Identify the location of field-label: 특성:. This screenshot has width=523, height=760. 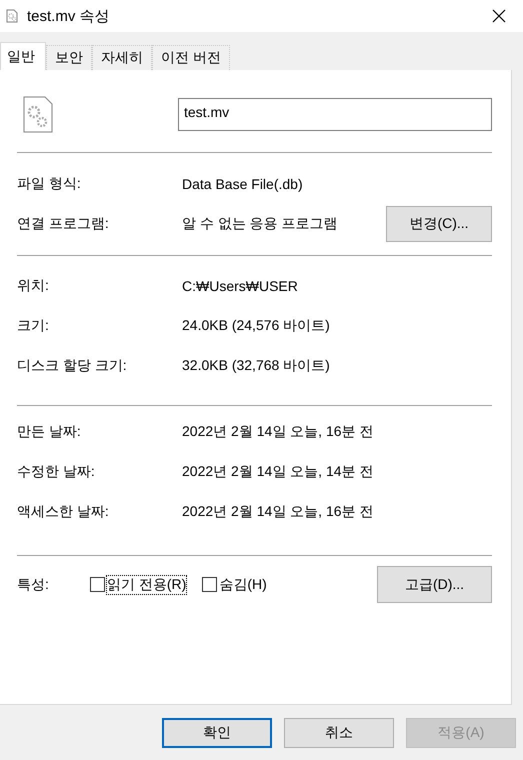
(33, 585).